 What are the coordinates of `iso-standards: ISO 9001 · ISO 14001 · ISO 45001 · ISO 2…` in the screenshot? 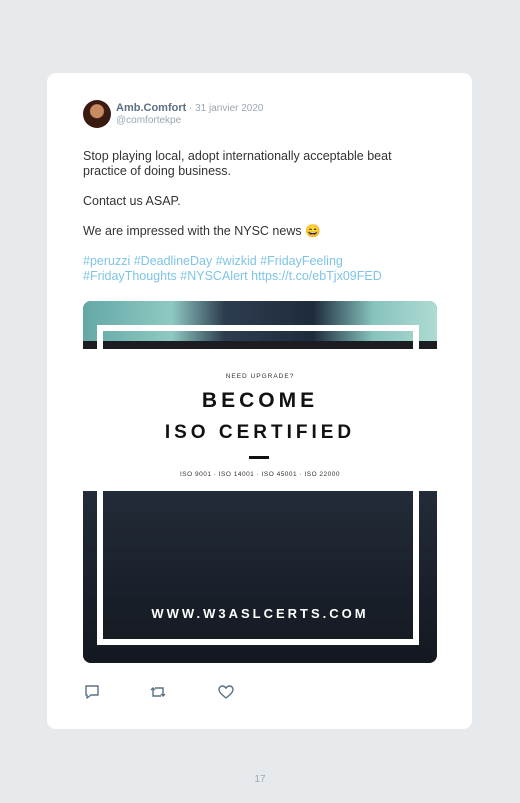 It's located at (260, 474).